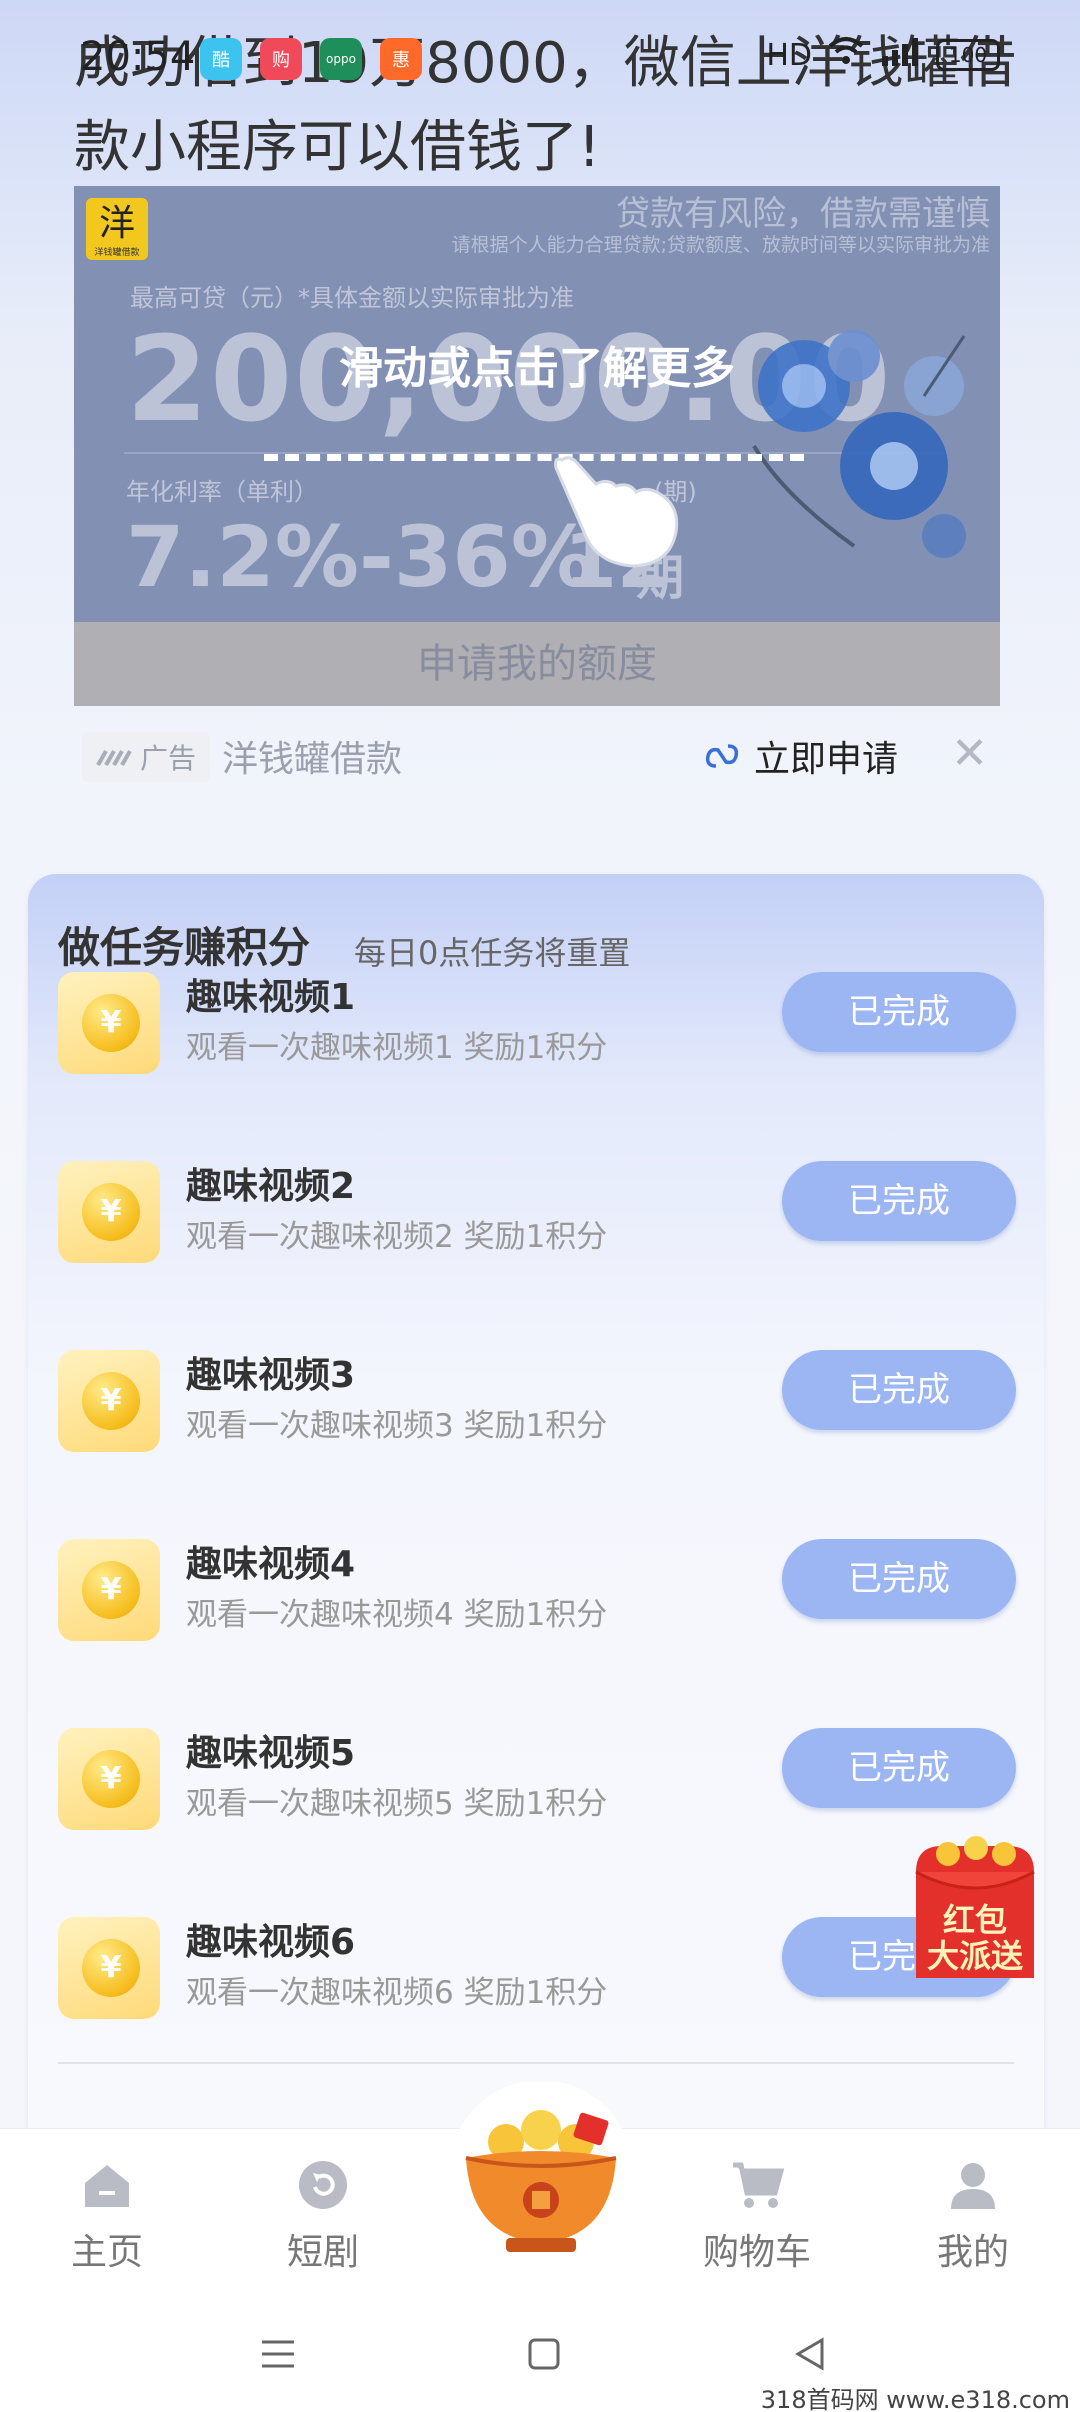 The width and height of the screenshot is (1080, 2412). Describe the element at coordinates (397, 1237) in the screenshot. I see `task-description: 观看一次趣味视频2 奖励1积分` at that location.